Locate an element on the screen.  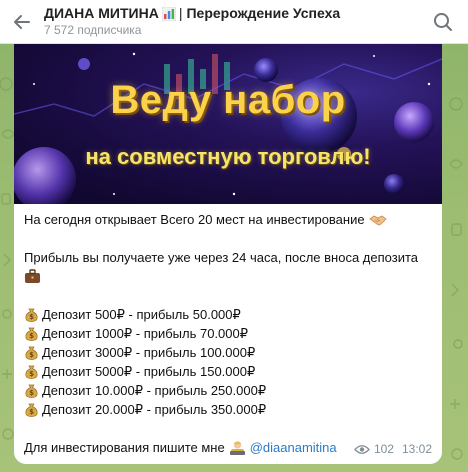
deposit-text: Депозит 3000₽ - прибыль 100.000₽ is located at coordinates (149, 352).